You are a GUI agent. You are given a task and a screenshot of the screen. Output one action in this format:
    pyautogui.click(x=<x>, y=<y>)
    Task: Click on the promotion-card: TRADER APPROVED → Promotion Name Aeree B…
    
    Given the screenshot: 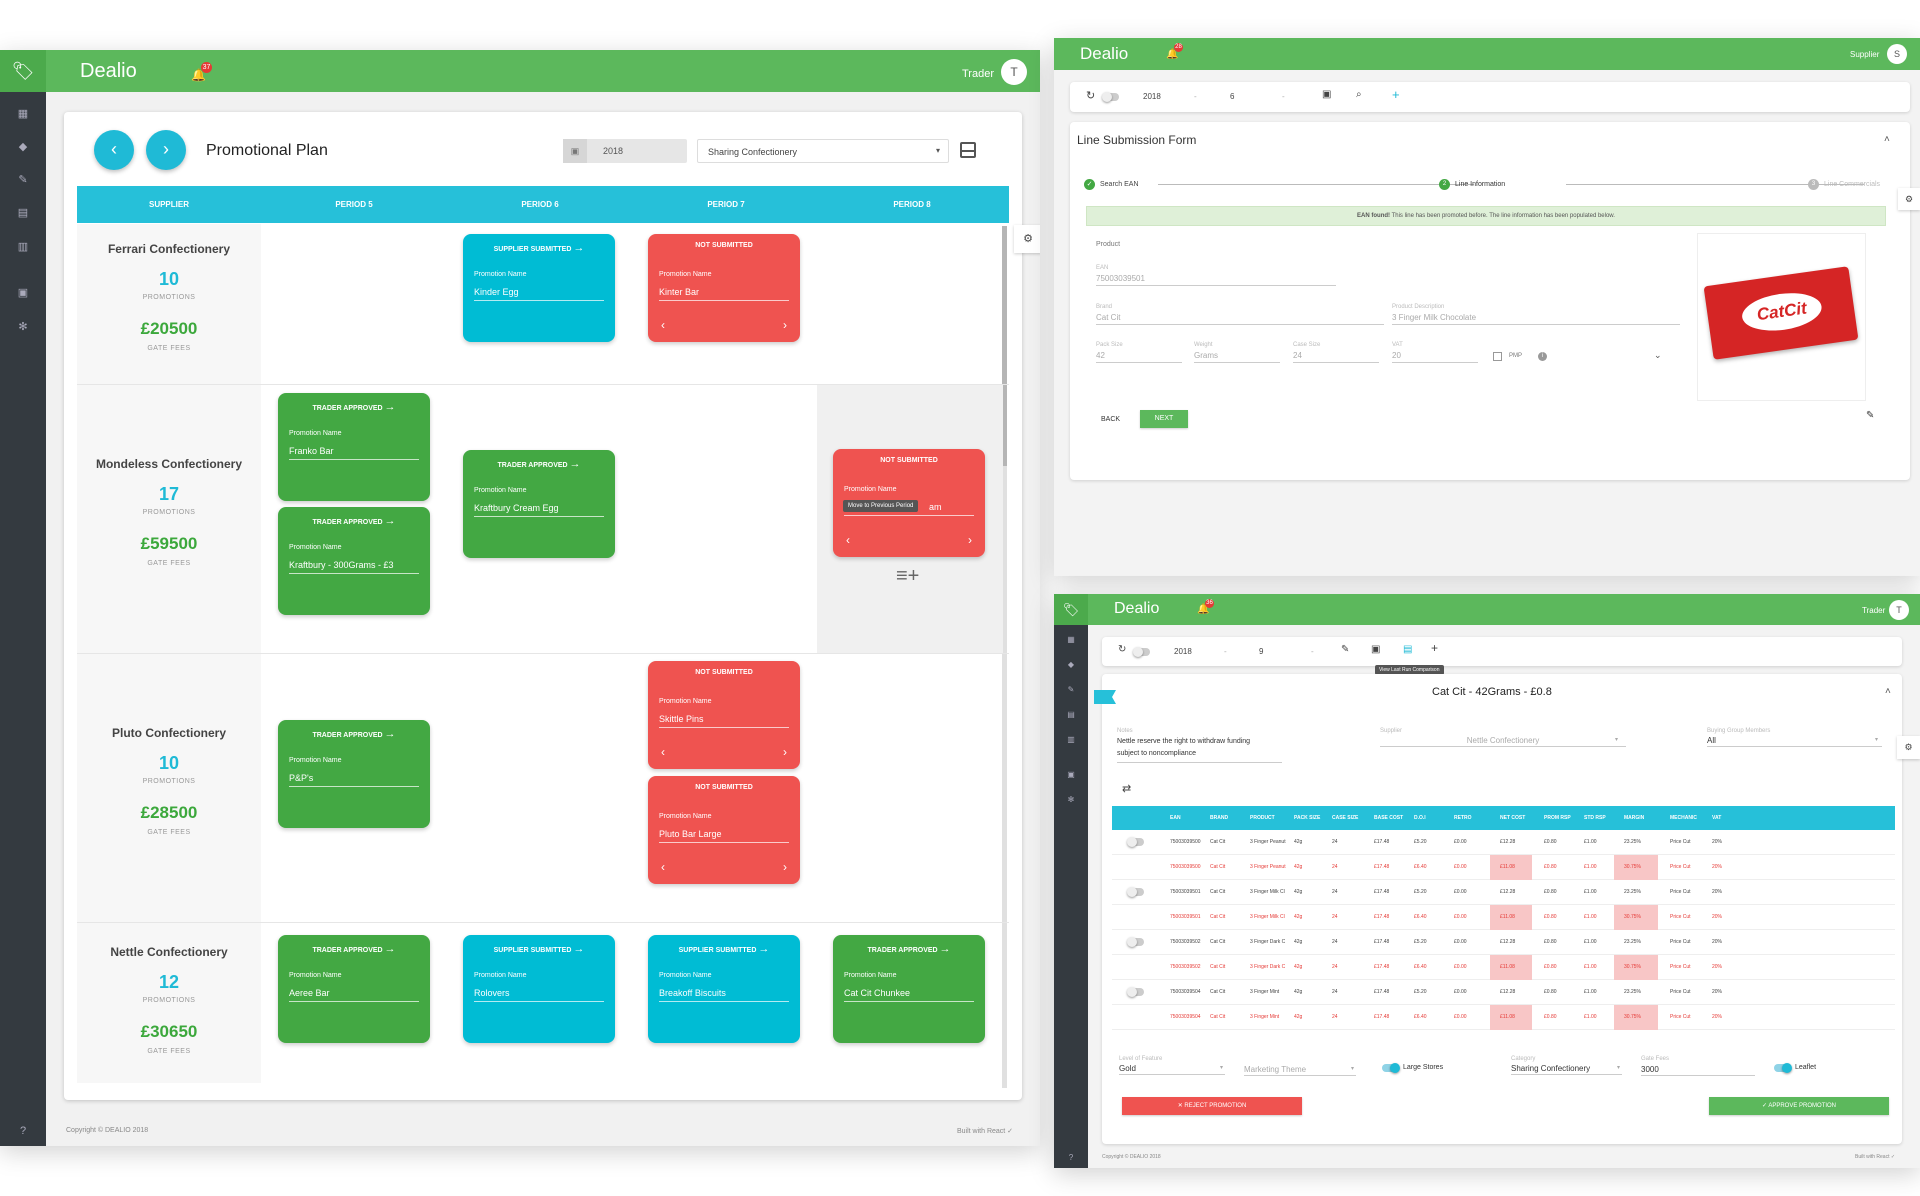 What is the action you would take?
    pyautogui.click(x=354, y=989)
    